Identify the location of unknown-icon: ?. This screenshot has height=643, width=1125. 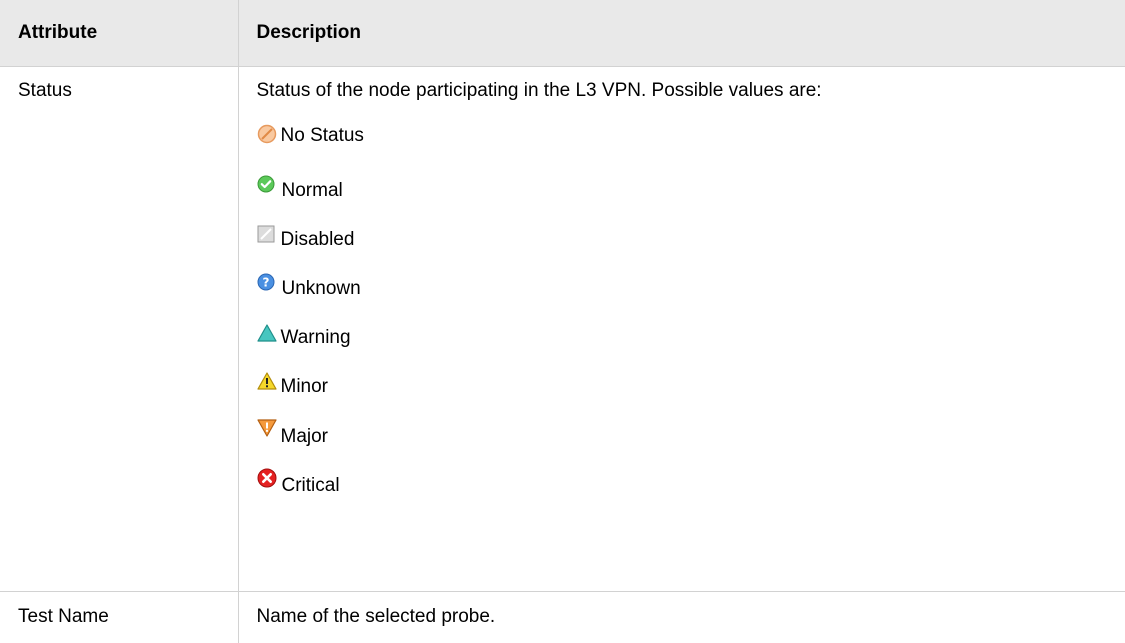
(268, 284).